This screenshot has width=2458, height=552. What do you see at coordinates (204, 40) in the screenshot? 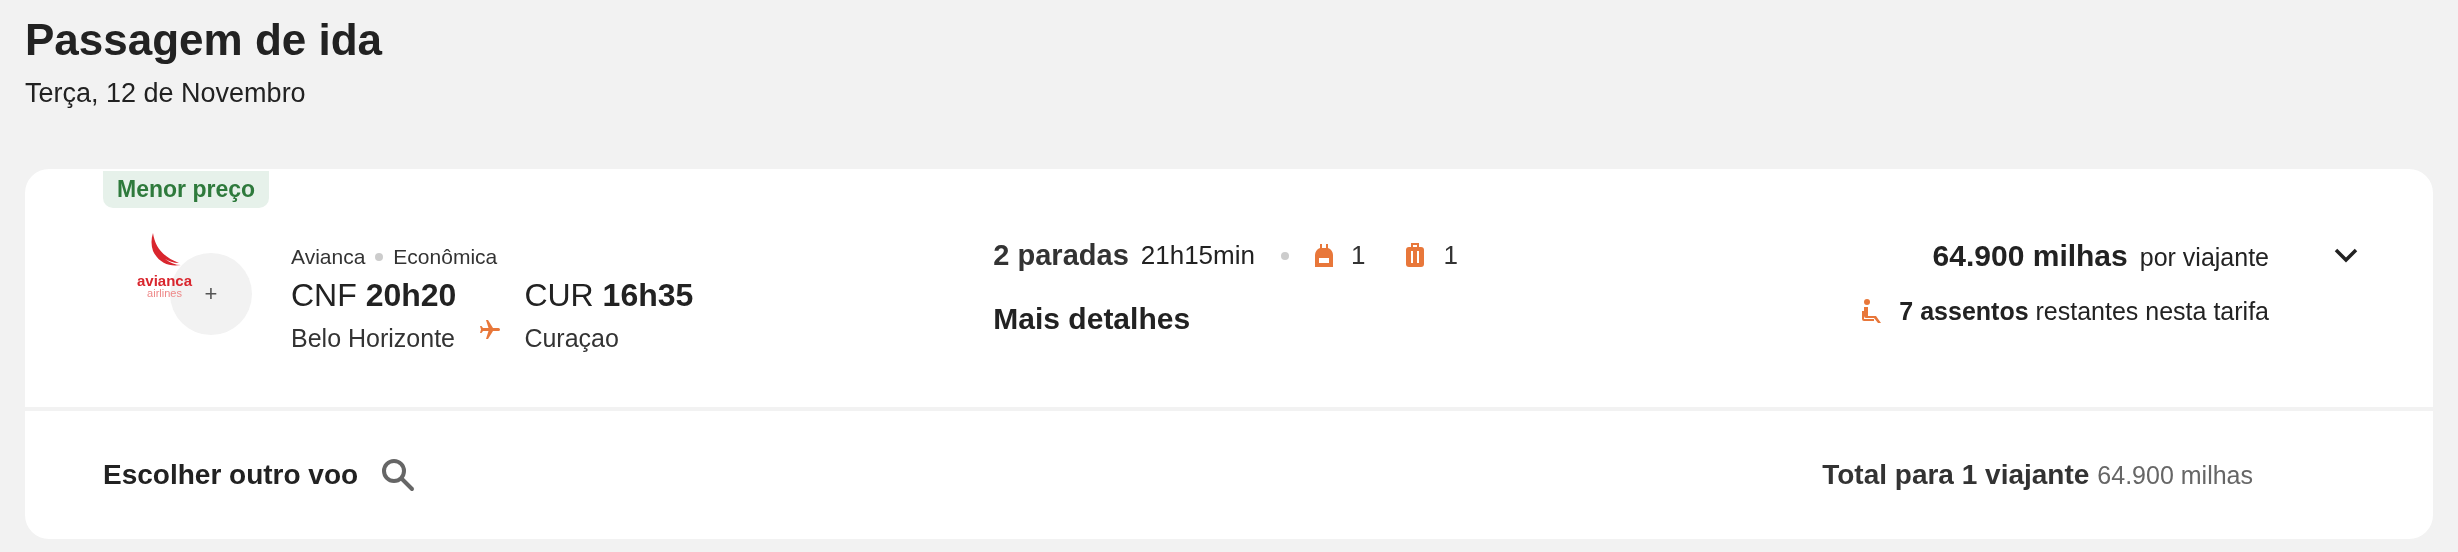
I see `page-title: Passagem de ida` at bounding box center [204, 40].